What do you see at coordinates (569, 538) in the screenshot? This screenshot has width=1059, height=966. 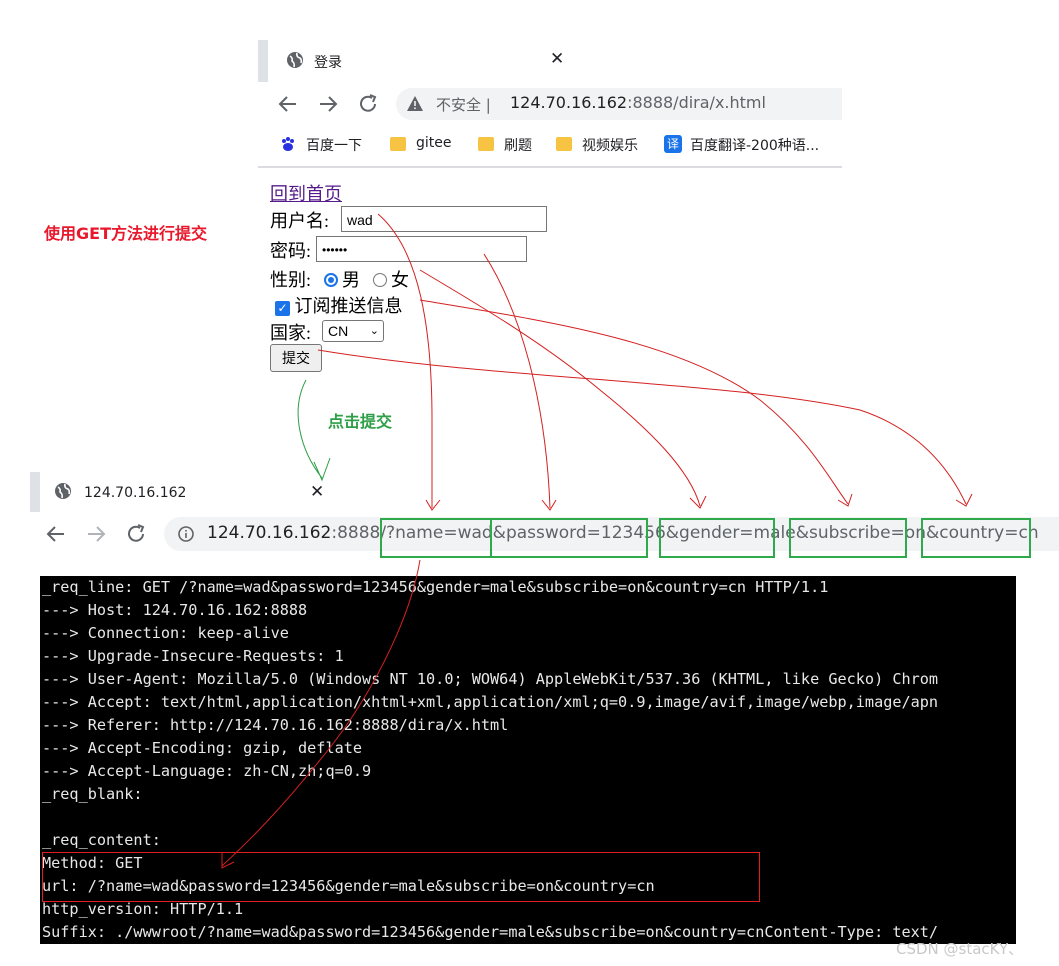 I see `highlight-password-param` at bounding box center [569, 538].